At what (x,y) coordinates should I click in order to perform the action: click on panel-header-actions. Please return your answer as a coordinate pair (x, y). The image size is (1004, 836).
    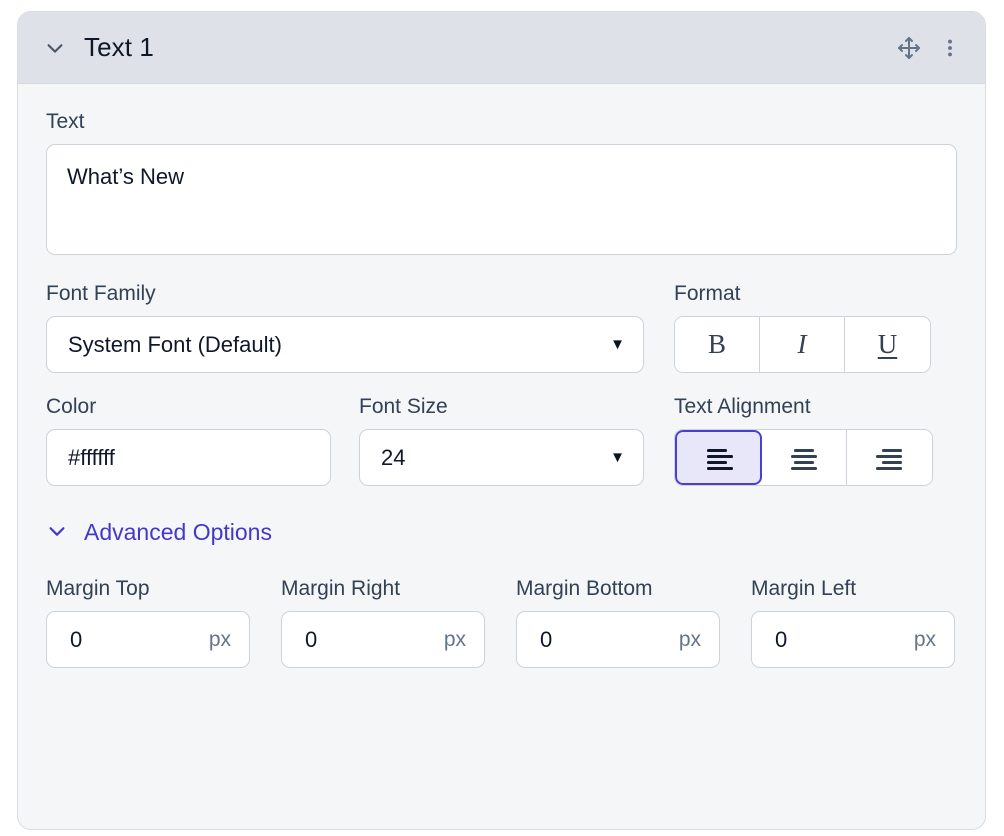
    Looking at the image, I should click on (929, 48).